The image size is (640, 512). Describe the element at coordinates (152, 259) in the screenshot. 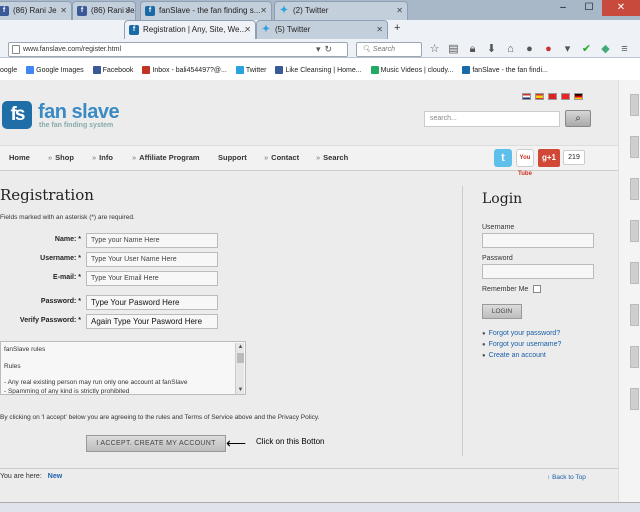

I see `username-field: Type Your User Name Here` at that location.